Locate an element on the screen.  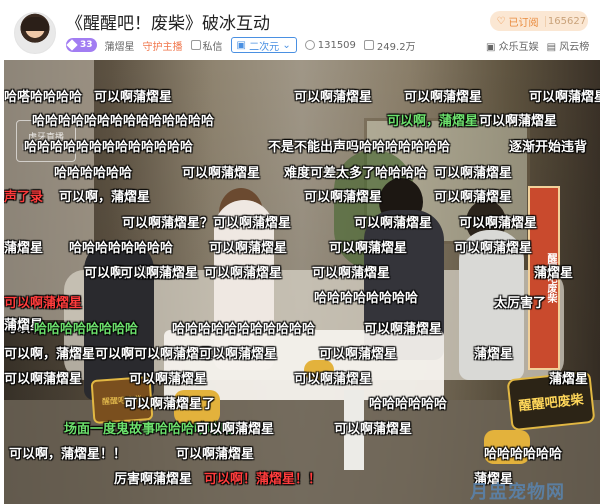
streamer-name: 蒲熠星 is located at coordinates (120, 45).